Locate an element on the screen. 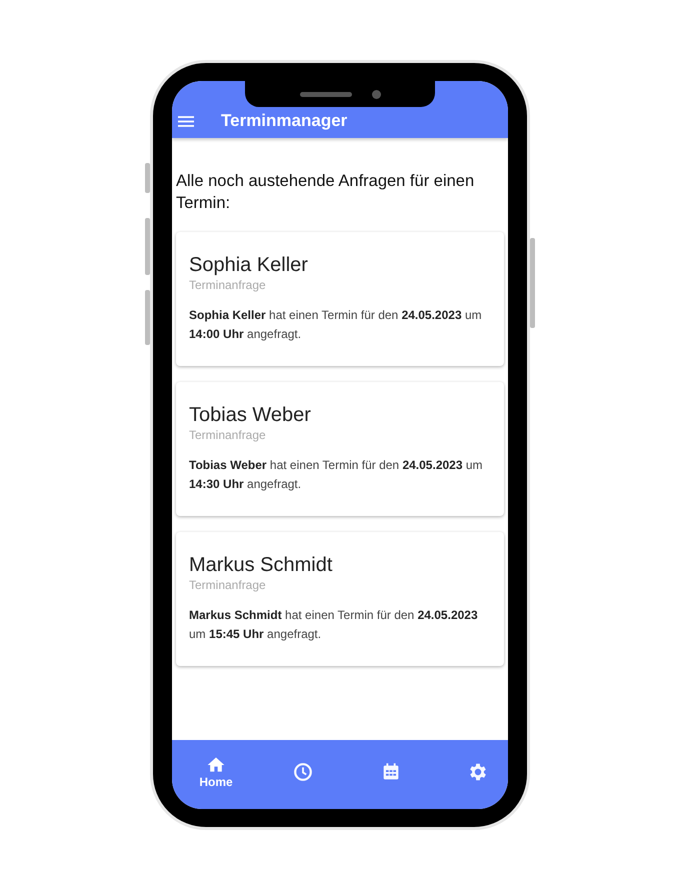 This screenshot has height=890, width=680. page-heading: Alle noch austehende Anfragen für einen Termin: is located at coordinates (326, 192).